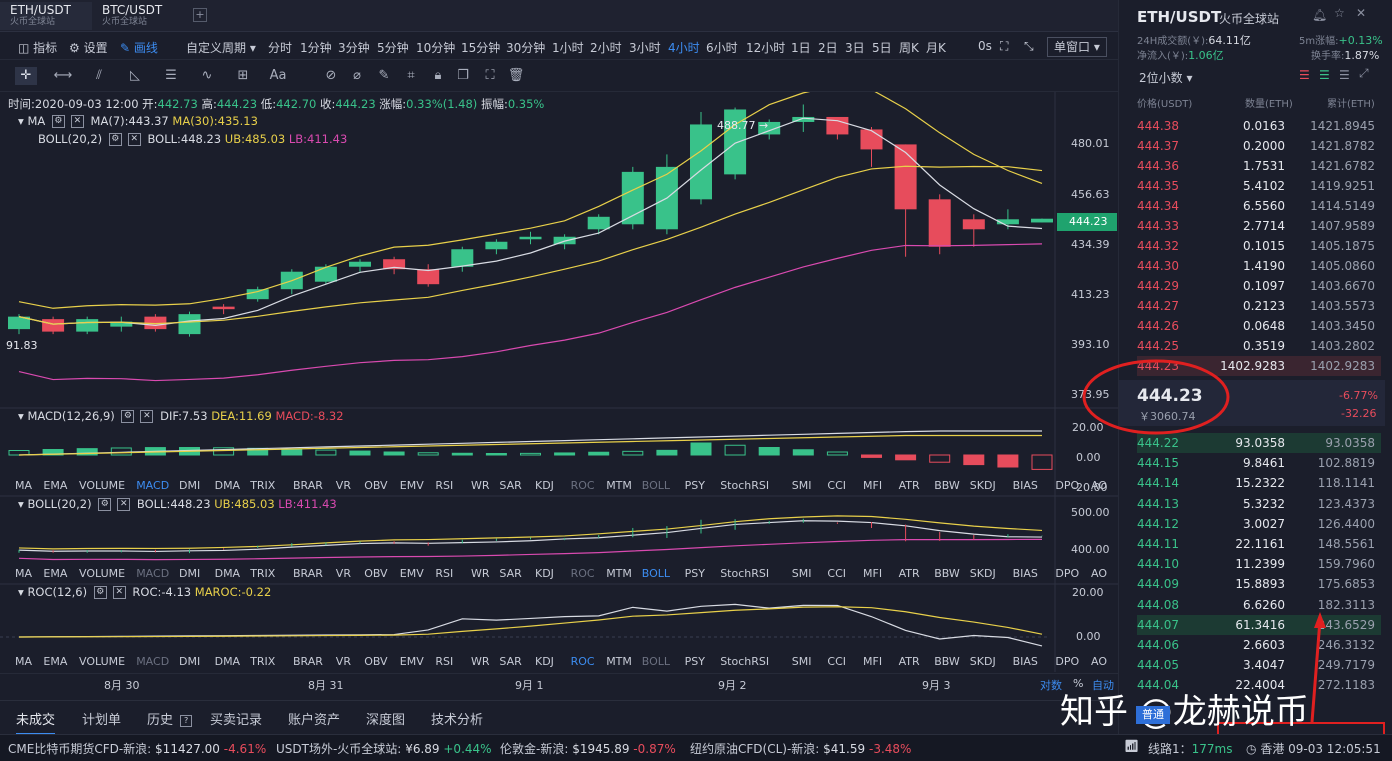  I want to click on window-mode-dropdown: 单窗口 ▾, so click(1077, 47).